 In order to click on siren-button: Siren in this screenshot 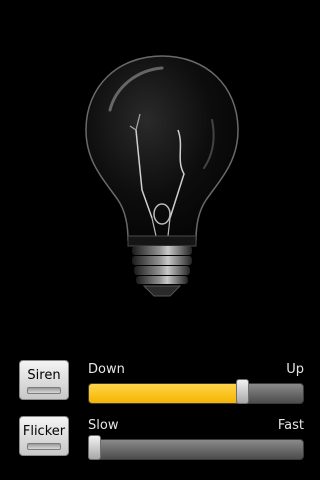, I will do `click(44, 380)`.